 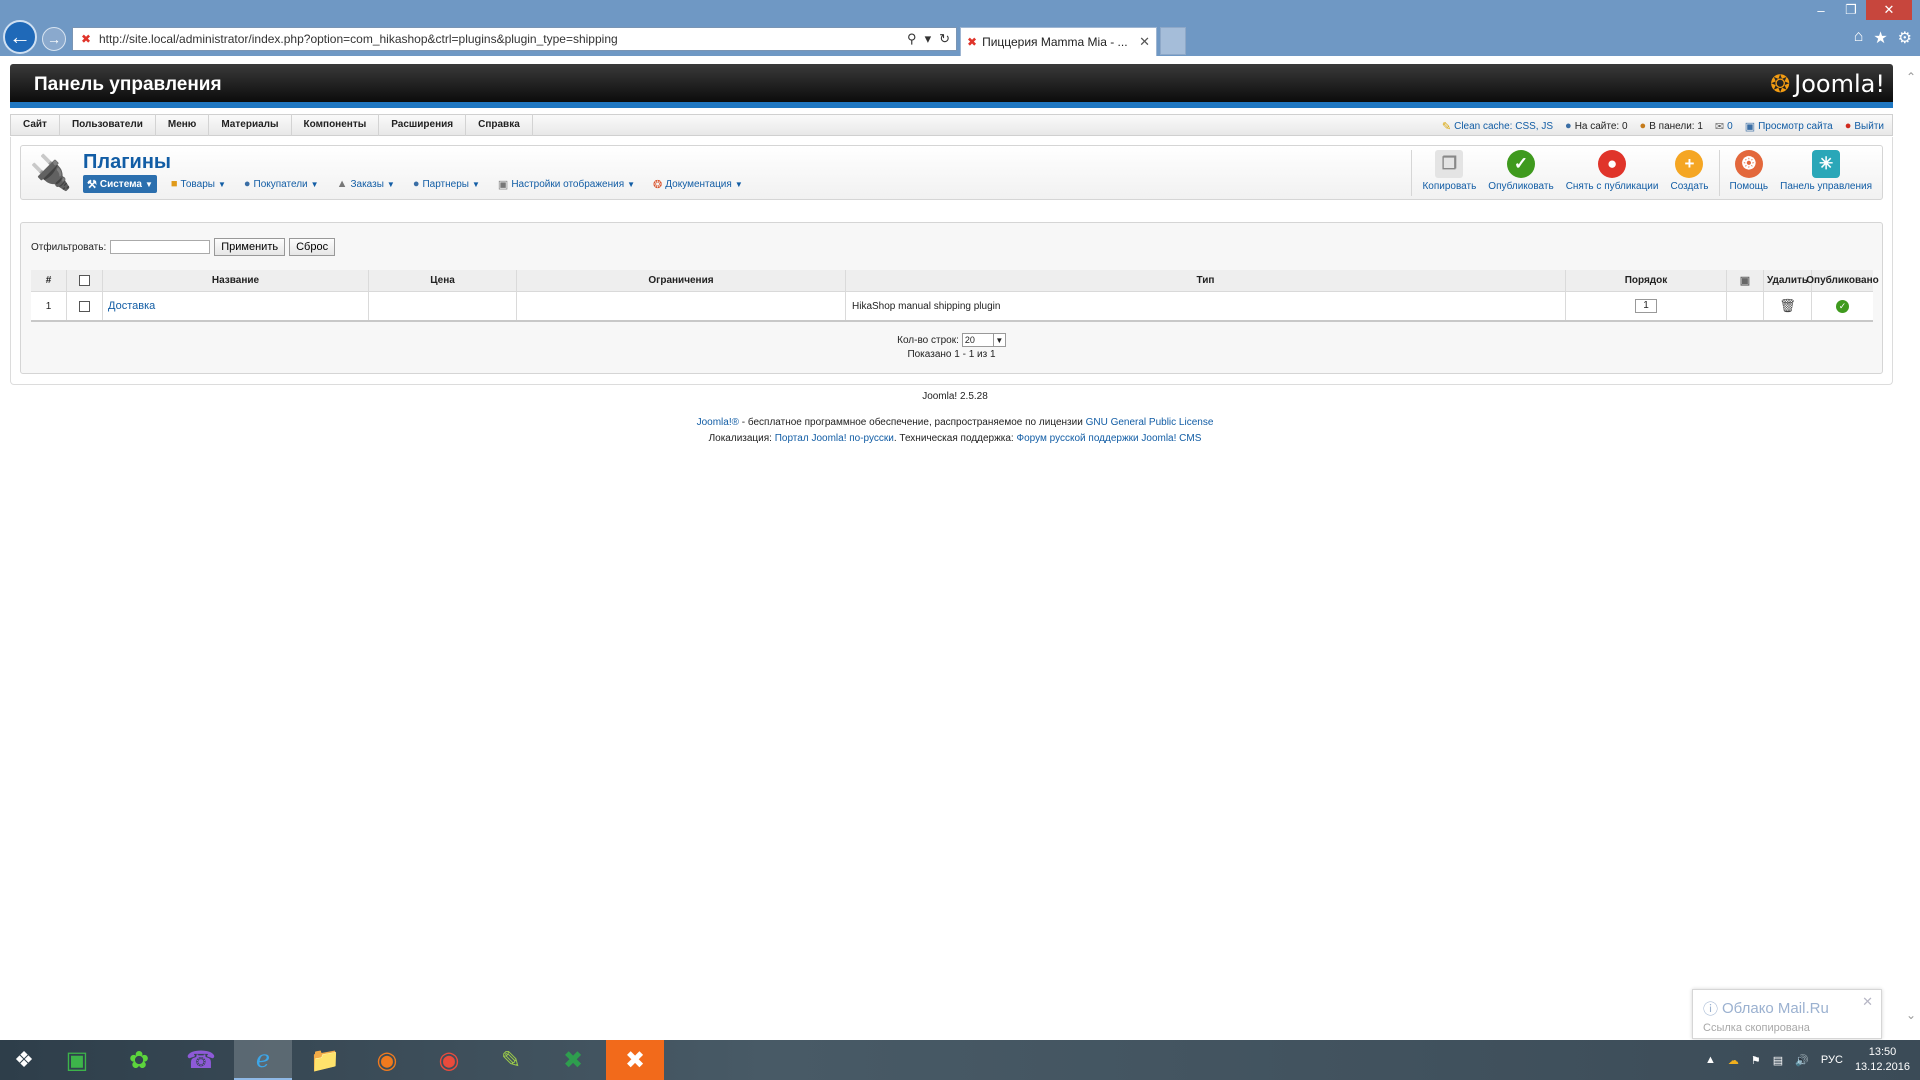 What do you see at coordinates (1730, 126) in the screenshot?
I see `messages-count: 0` at bounding box center [1730, 126].